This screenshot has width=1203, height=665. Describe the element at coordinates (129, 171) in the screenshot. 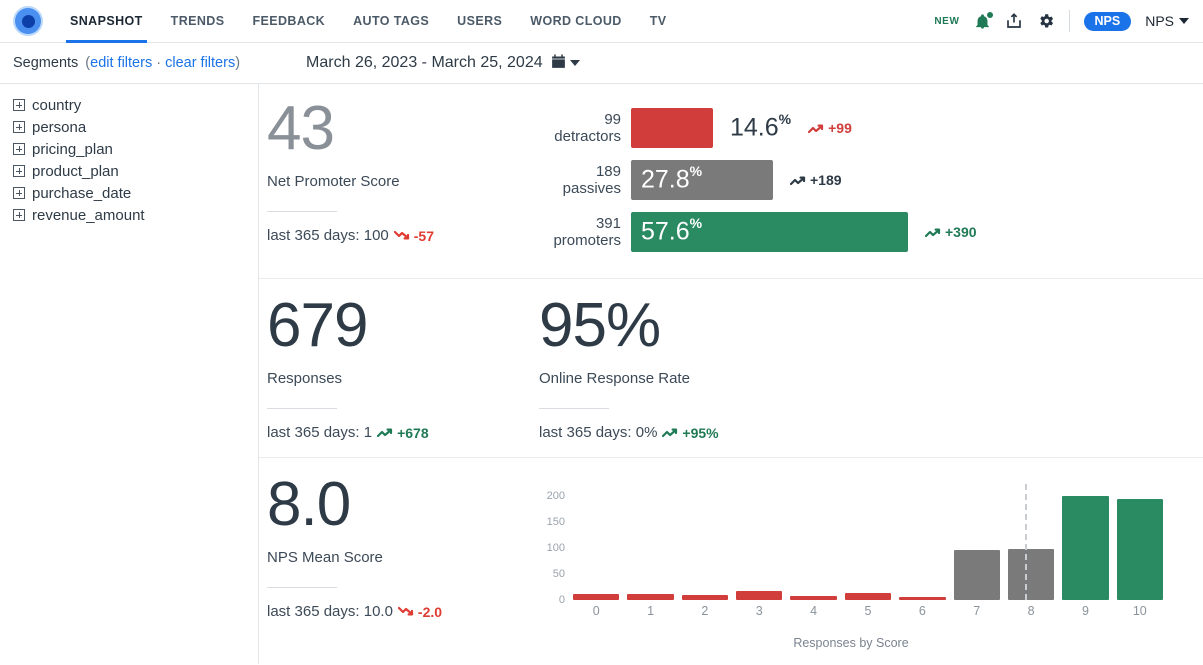

I see `sidebar-item-product_plan: product_plan` at that location.